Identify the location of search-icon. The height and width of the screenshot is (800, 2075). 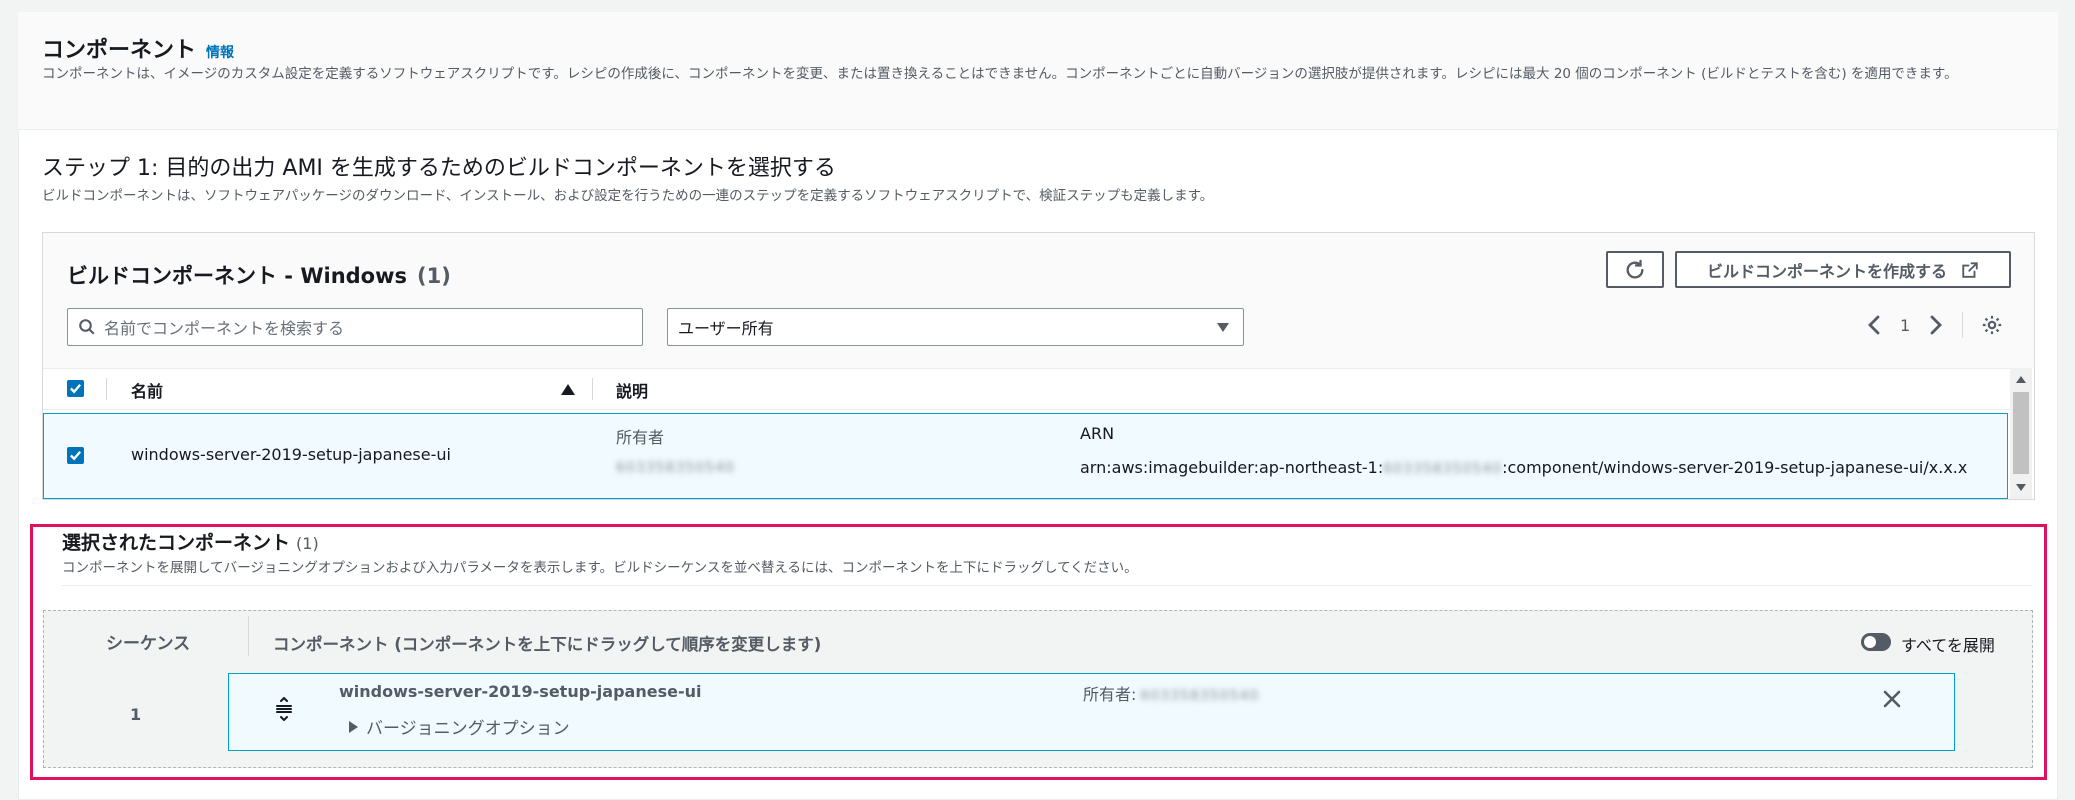
(87, 327).